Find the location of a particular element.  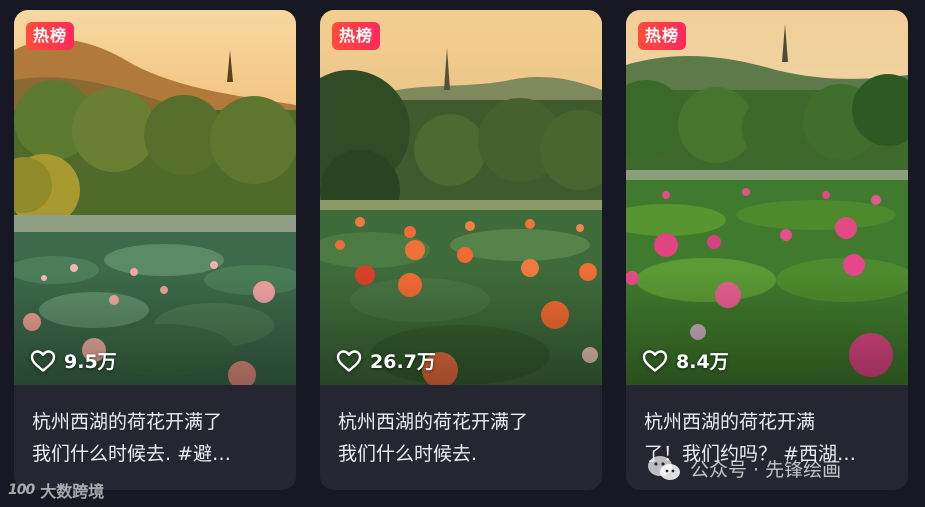

like-count-value: 8.4万 is located at coordinates (702, 362).